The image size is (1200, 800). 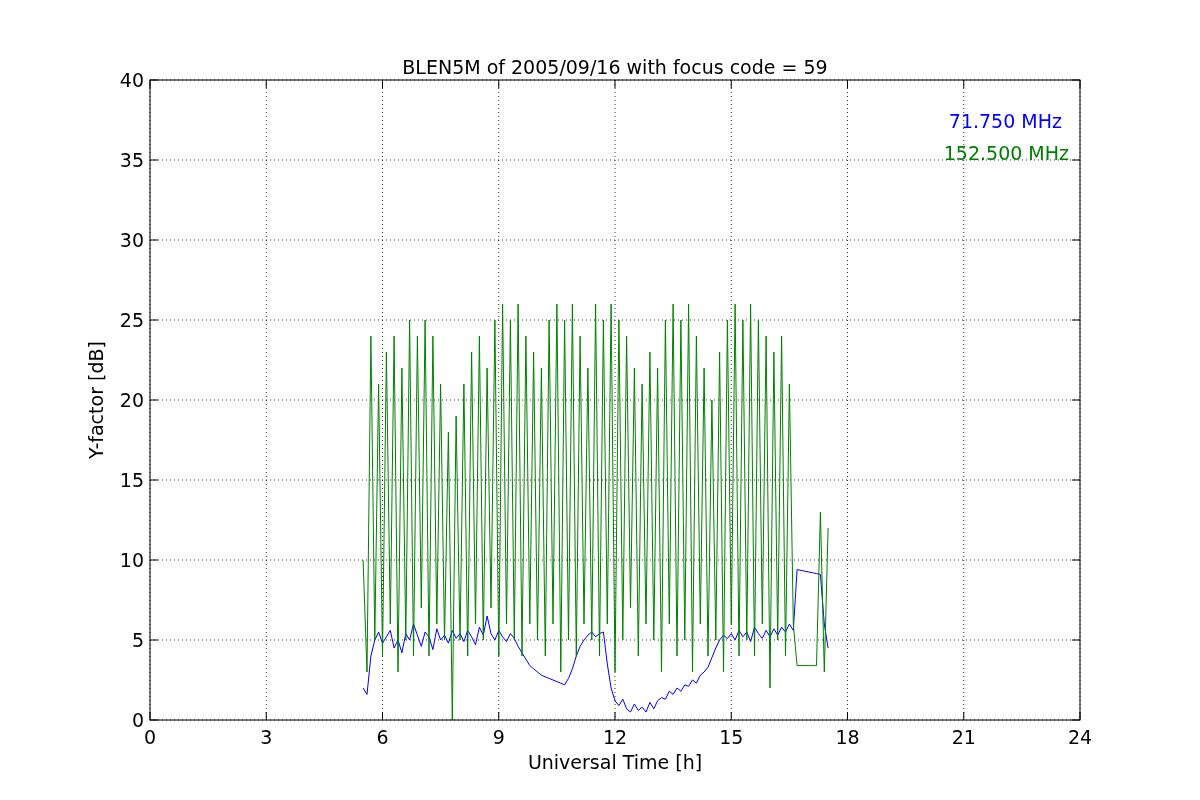 What do you see at coordinates (1005, 121) in the screenshot?
I see `legend-label: 71.750 MHz` at bounding box center [1005, 121].